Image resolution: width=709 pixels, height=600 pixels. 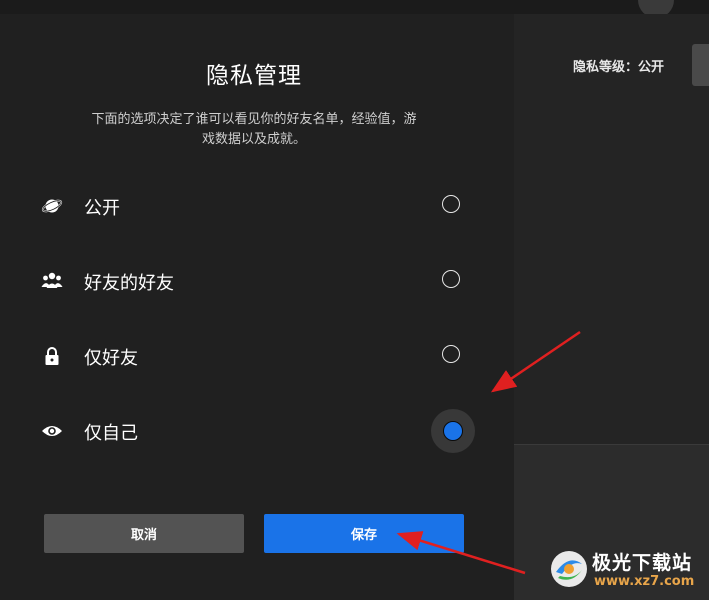 I want to click on save-button: 保存, so click(x=364, y=533).